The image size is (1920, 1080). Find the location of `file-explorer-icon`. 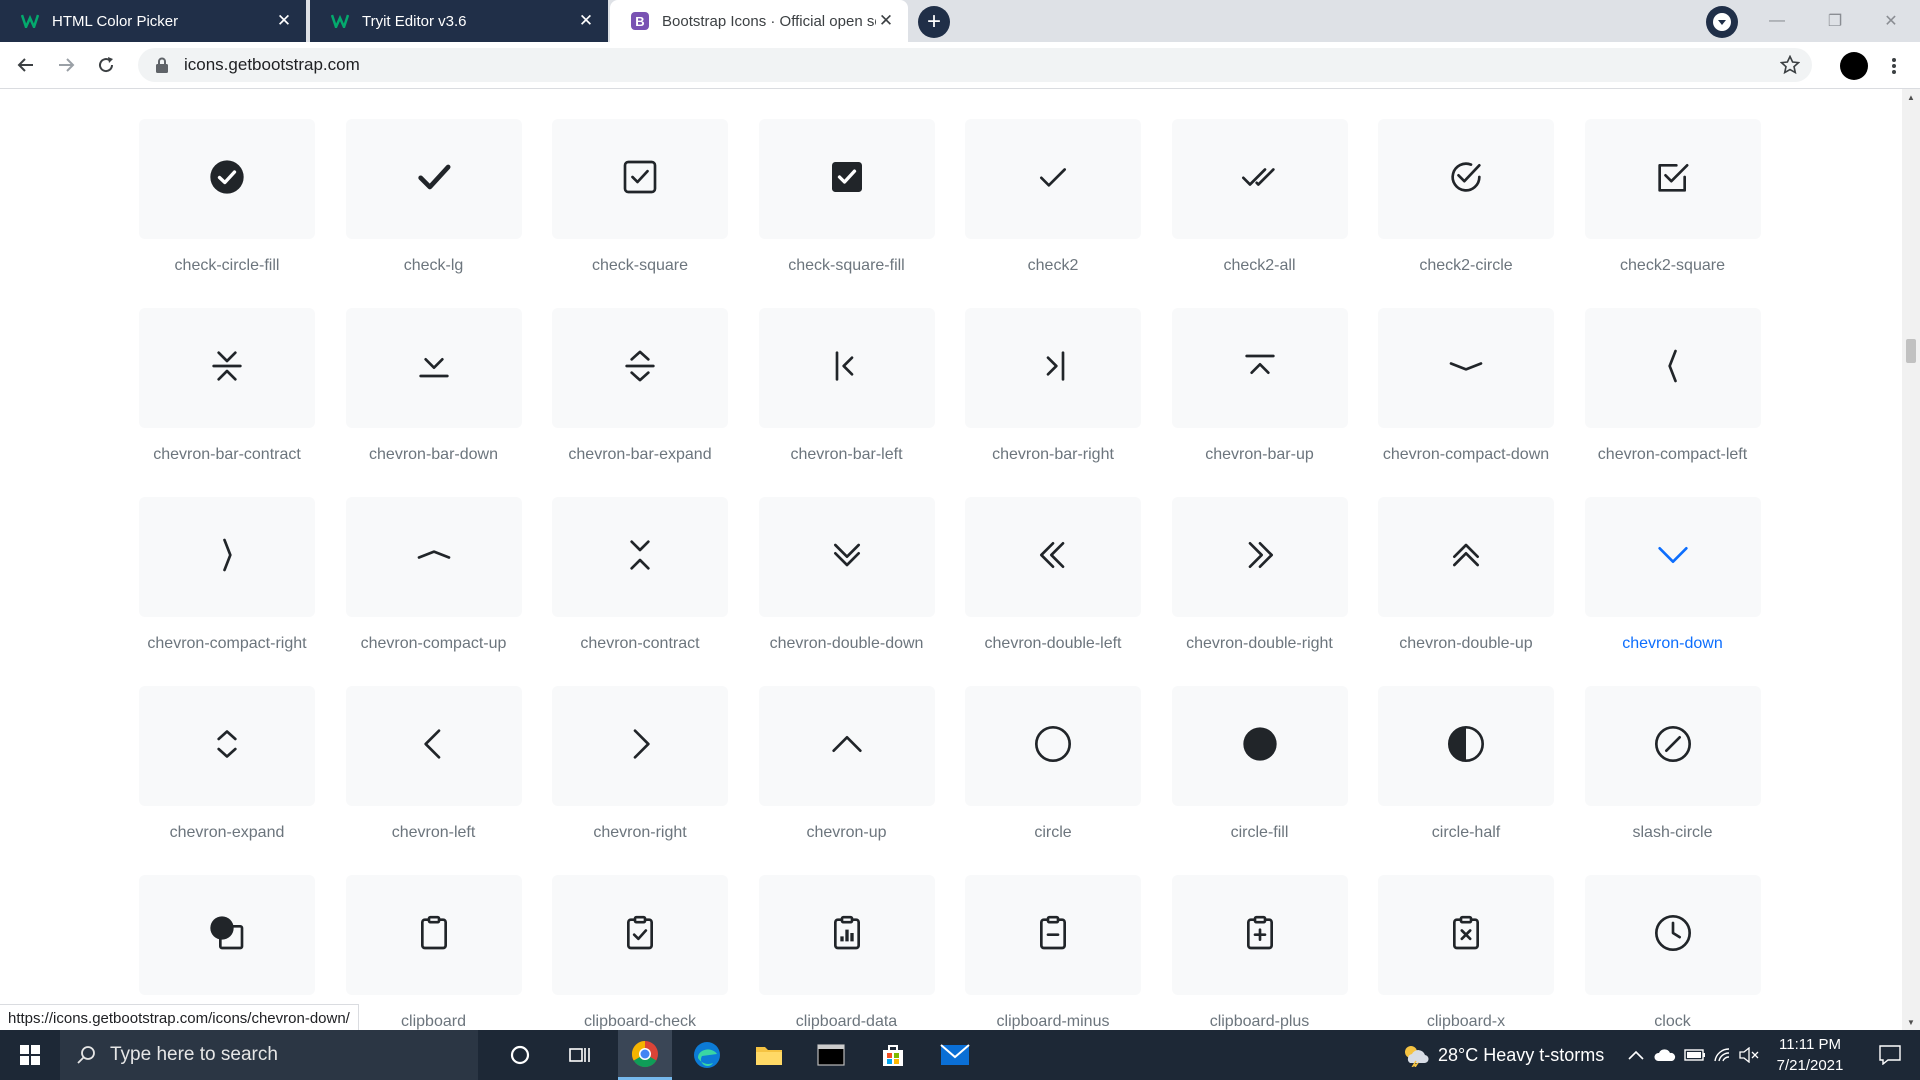

file-explorer-icon is located at coordinates (769, 1055).